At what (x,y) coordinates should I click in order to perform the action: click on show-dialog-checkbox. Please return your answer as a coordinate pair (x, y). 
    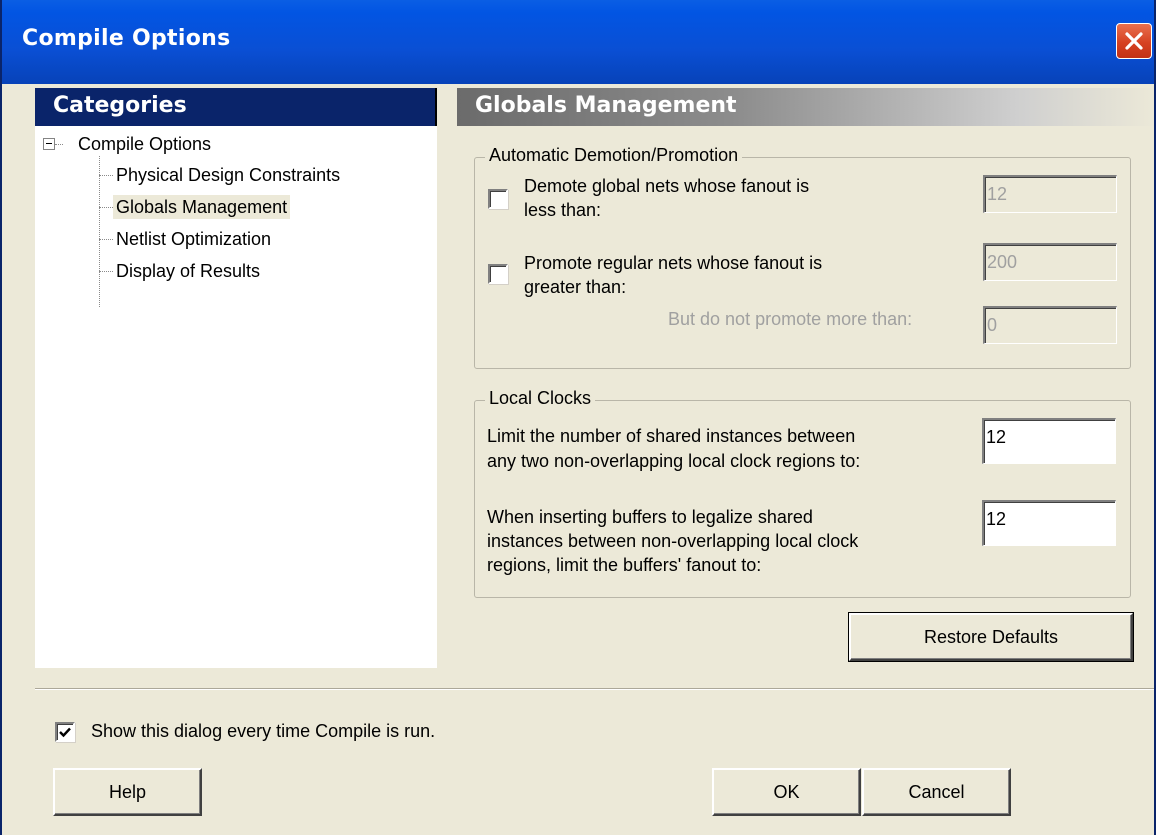
    Looking at the image, I should click on (65, 732).